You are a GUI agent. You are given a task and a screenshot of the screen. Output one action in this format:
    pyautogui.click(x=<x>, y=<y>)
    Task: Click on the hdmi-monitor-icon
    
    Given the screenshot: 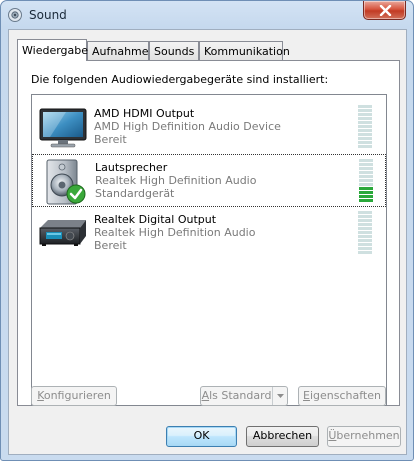 What is the action you would take?
    pyautogui.click(x=63, y=128)
    